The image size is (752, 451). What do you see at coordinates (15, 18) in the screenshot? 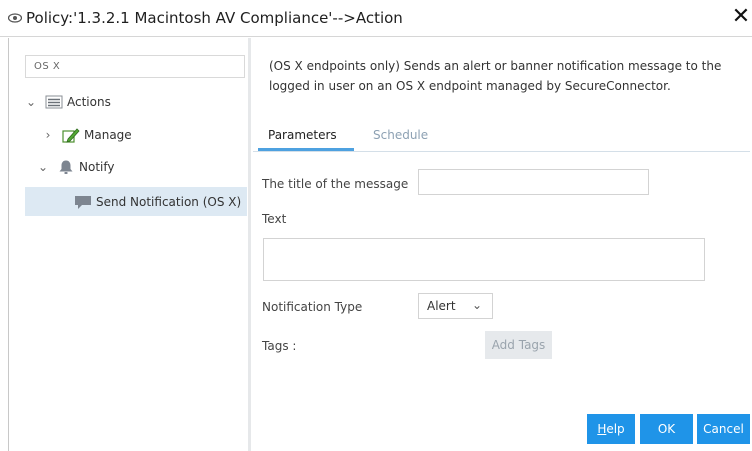
I see `eye-icon` at bounding box center [15, 18].